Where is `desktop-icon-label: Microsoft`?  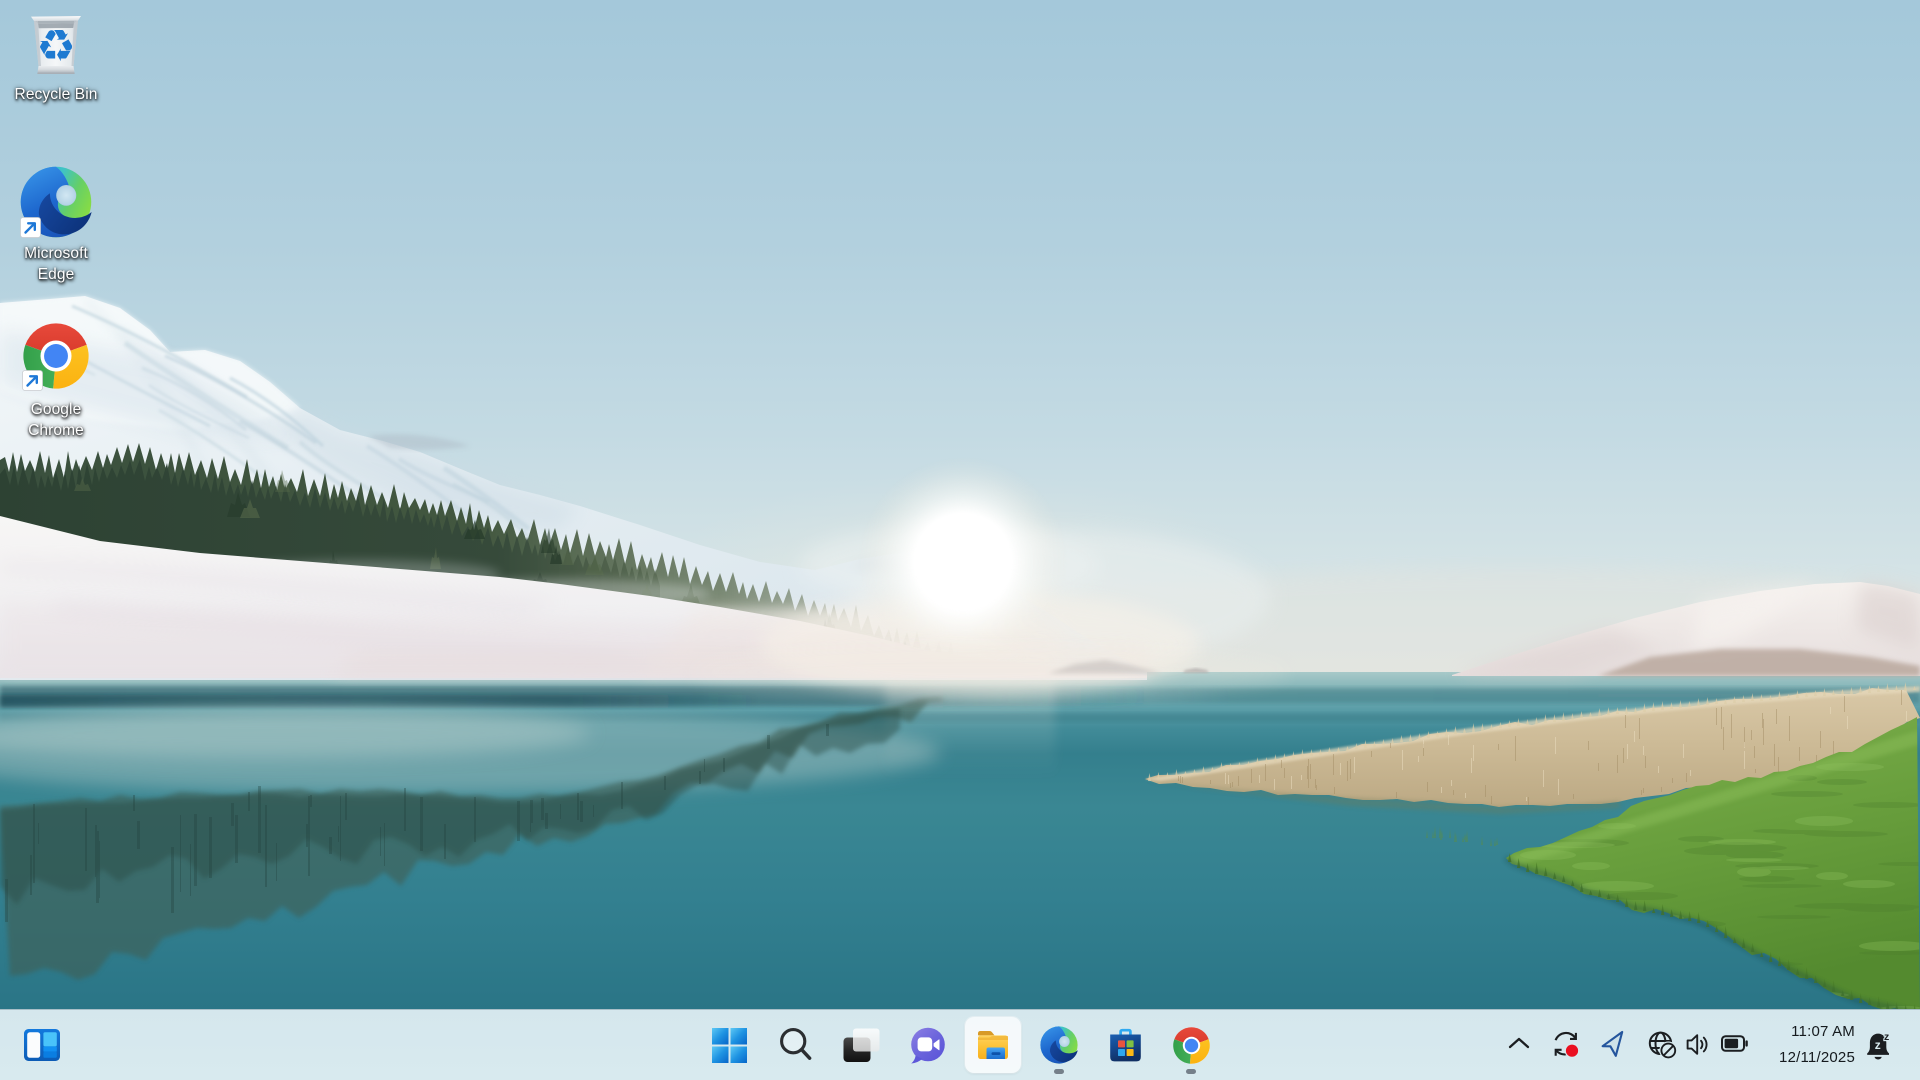
desktop-icon-label: Microsoft is located at coordinates (56, 253).